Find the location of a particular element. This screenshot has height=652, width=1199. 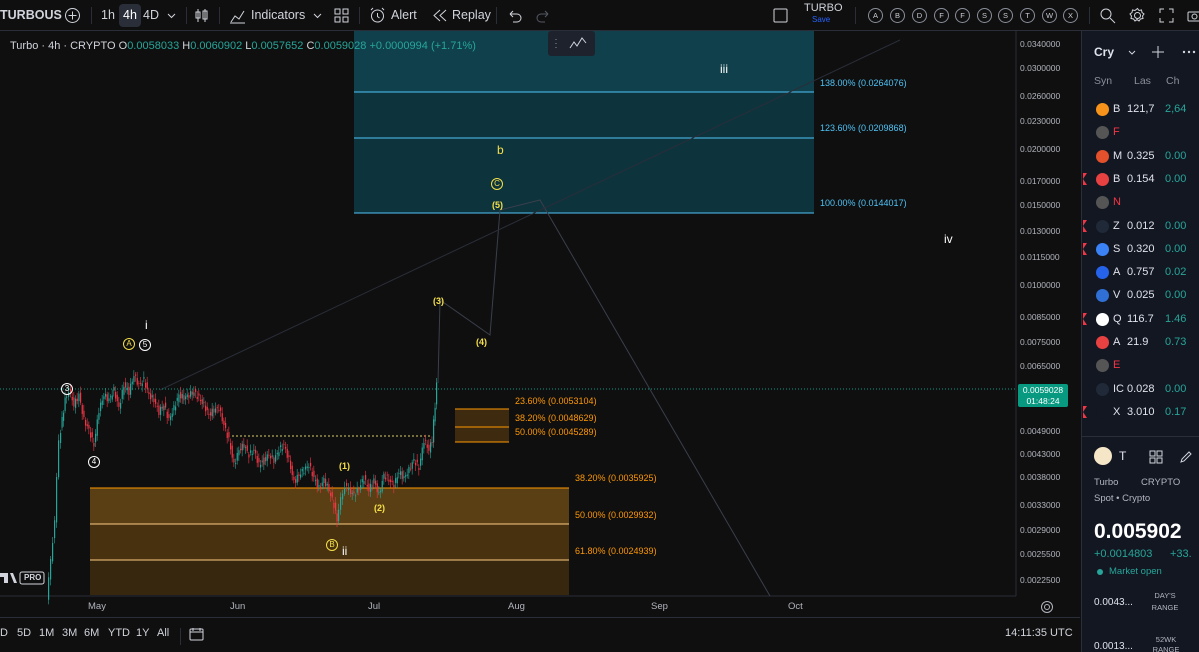

range-3m: 3M is located at coordinates (69, 633).